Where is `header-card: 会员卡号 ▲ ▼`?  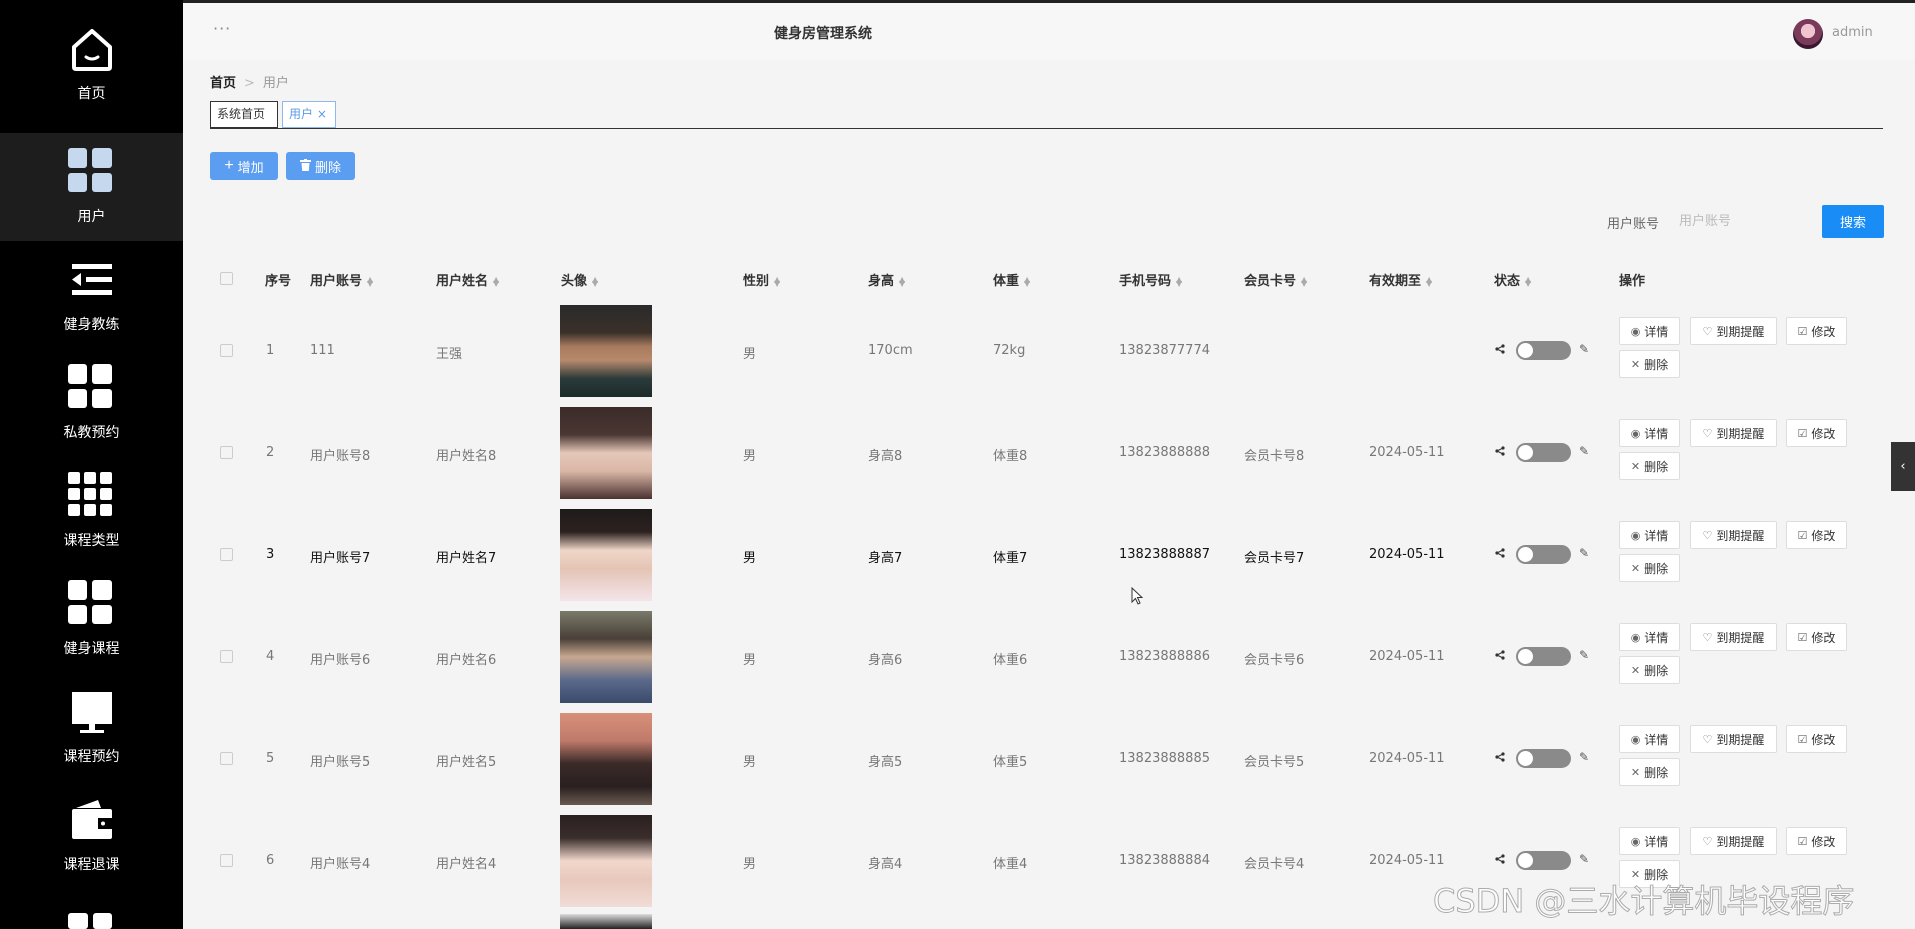
header-card: 会员卡号 ▲ ▼ is located at coordinates (1275, 279).